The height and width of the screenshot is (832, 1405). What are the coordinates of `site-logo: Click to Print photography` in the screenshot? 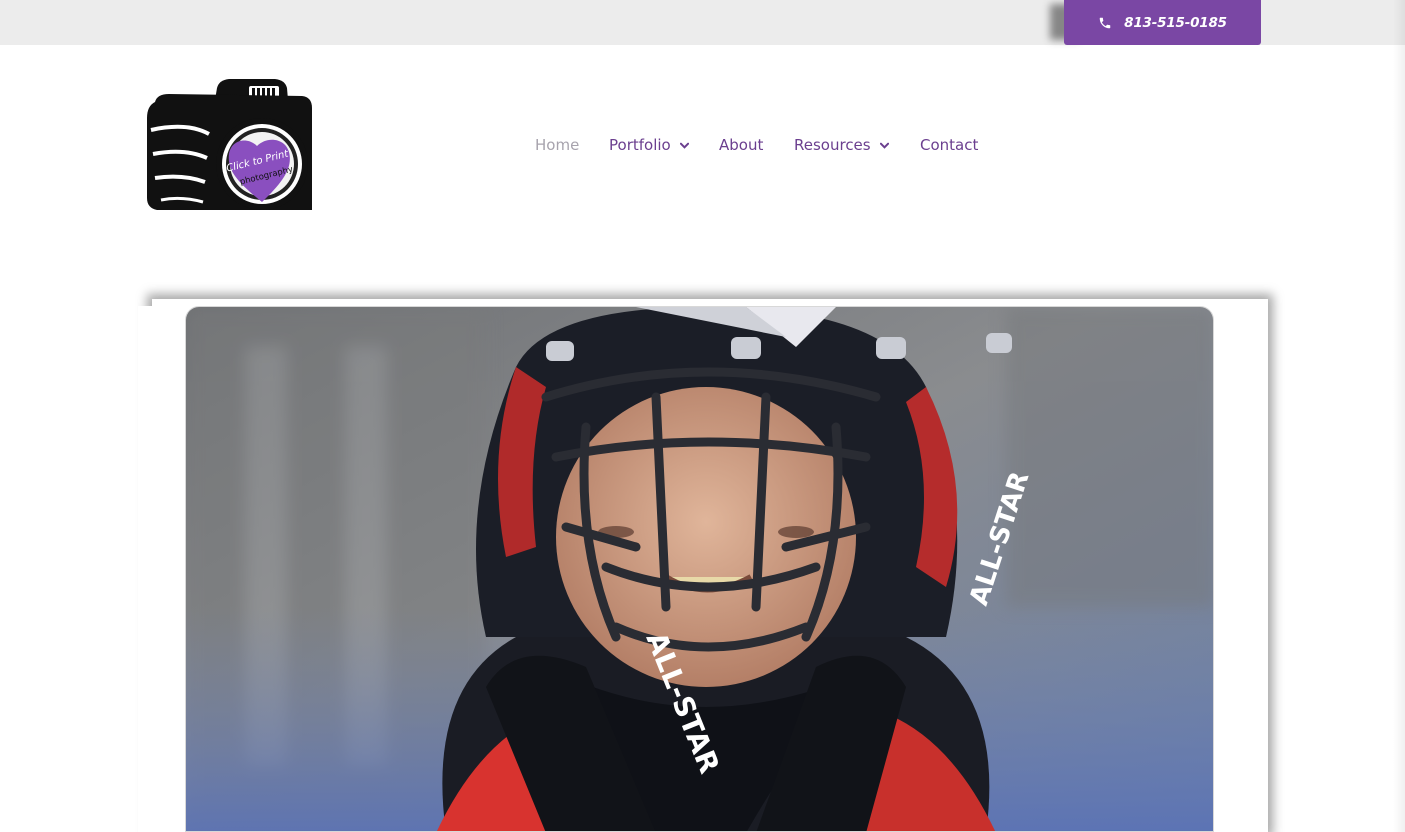 It's located at (230, 145).